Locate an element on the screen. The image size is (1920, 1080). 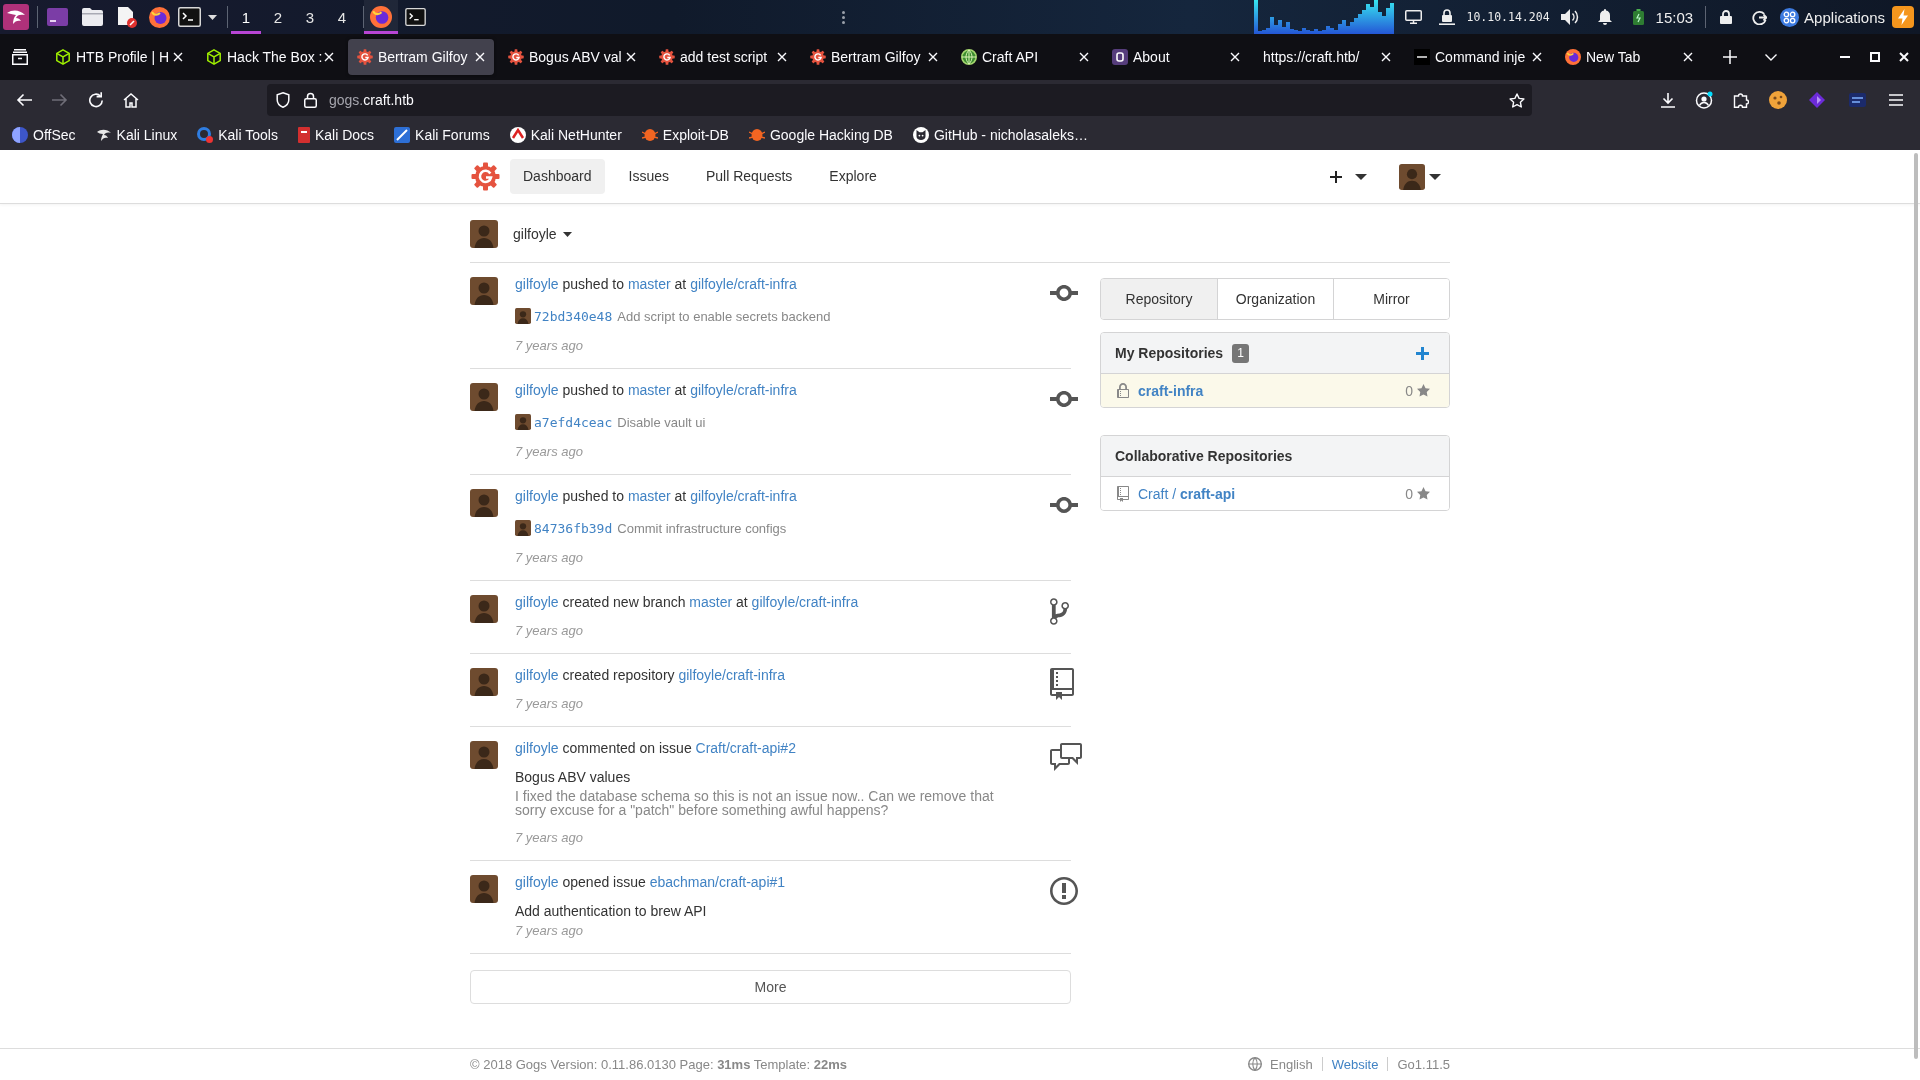
browser-tab: add test script is located at coordinates (723, 57).